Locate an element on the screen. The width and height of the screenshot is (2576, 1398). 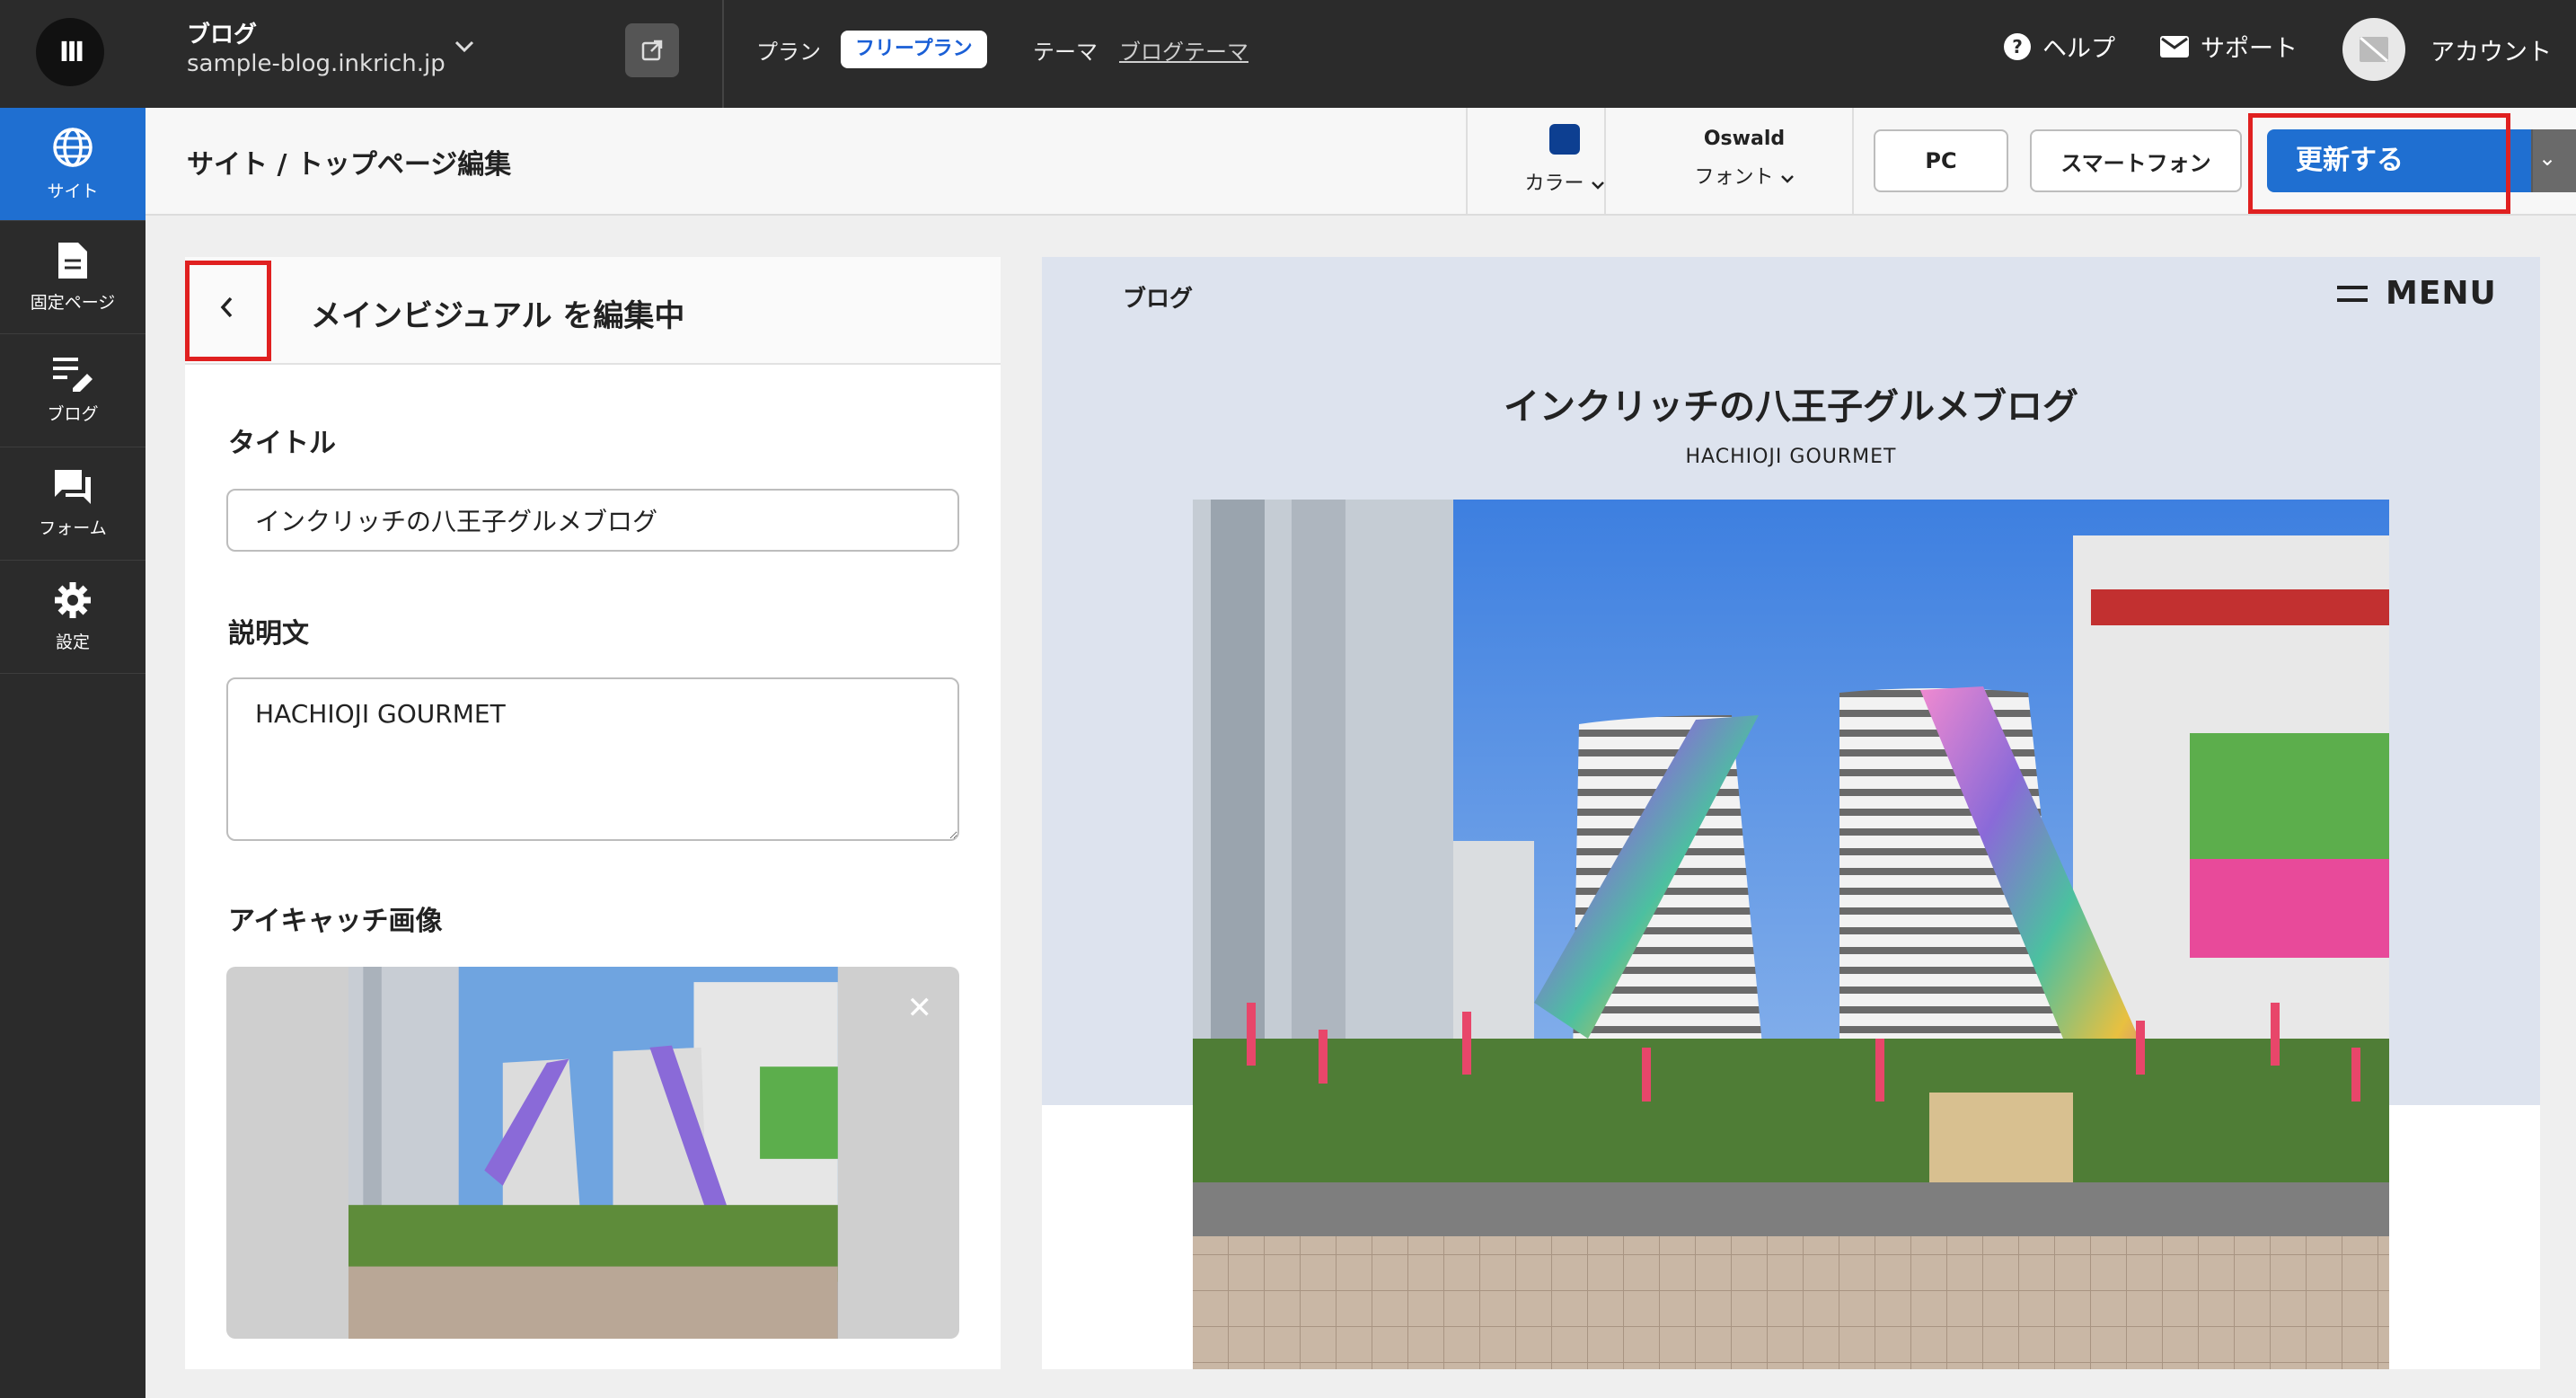
smartphone-view-button: スマートフォン is located at coordinates (2136, 160).